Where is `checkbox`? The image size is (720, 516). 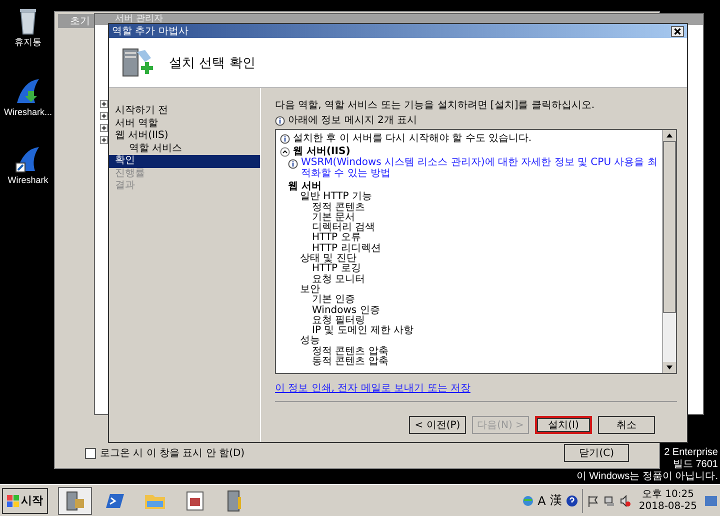 checkbox is located at coordinates (90, 453).